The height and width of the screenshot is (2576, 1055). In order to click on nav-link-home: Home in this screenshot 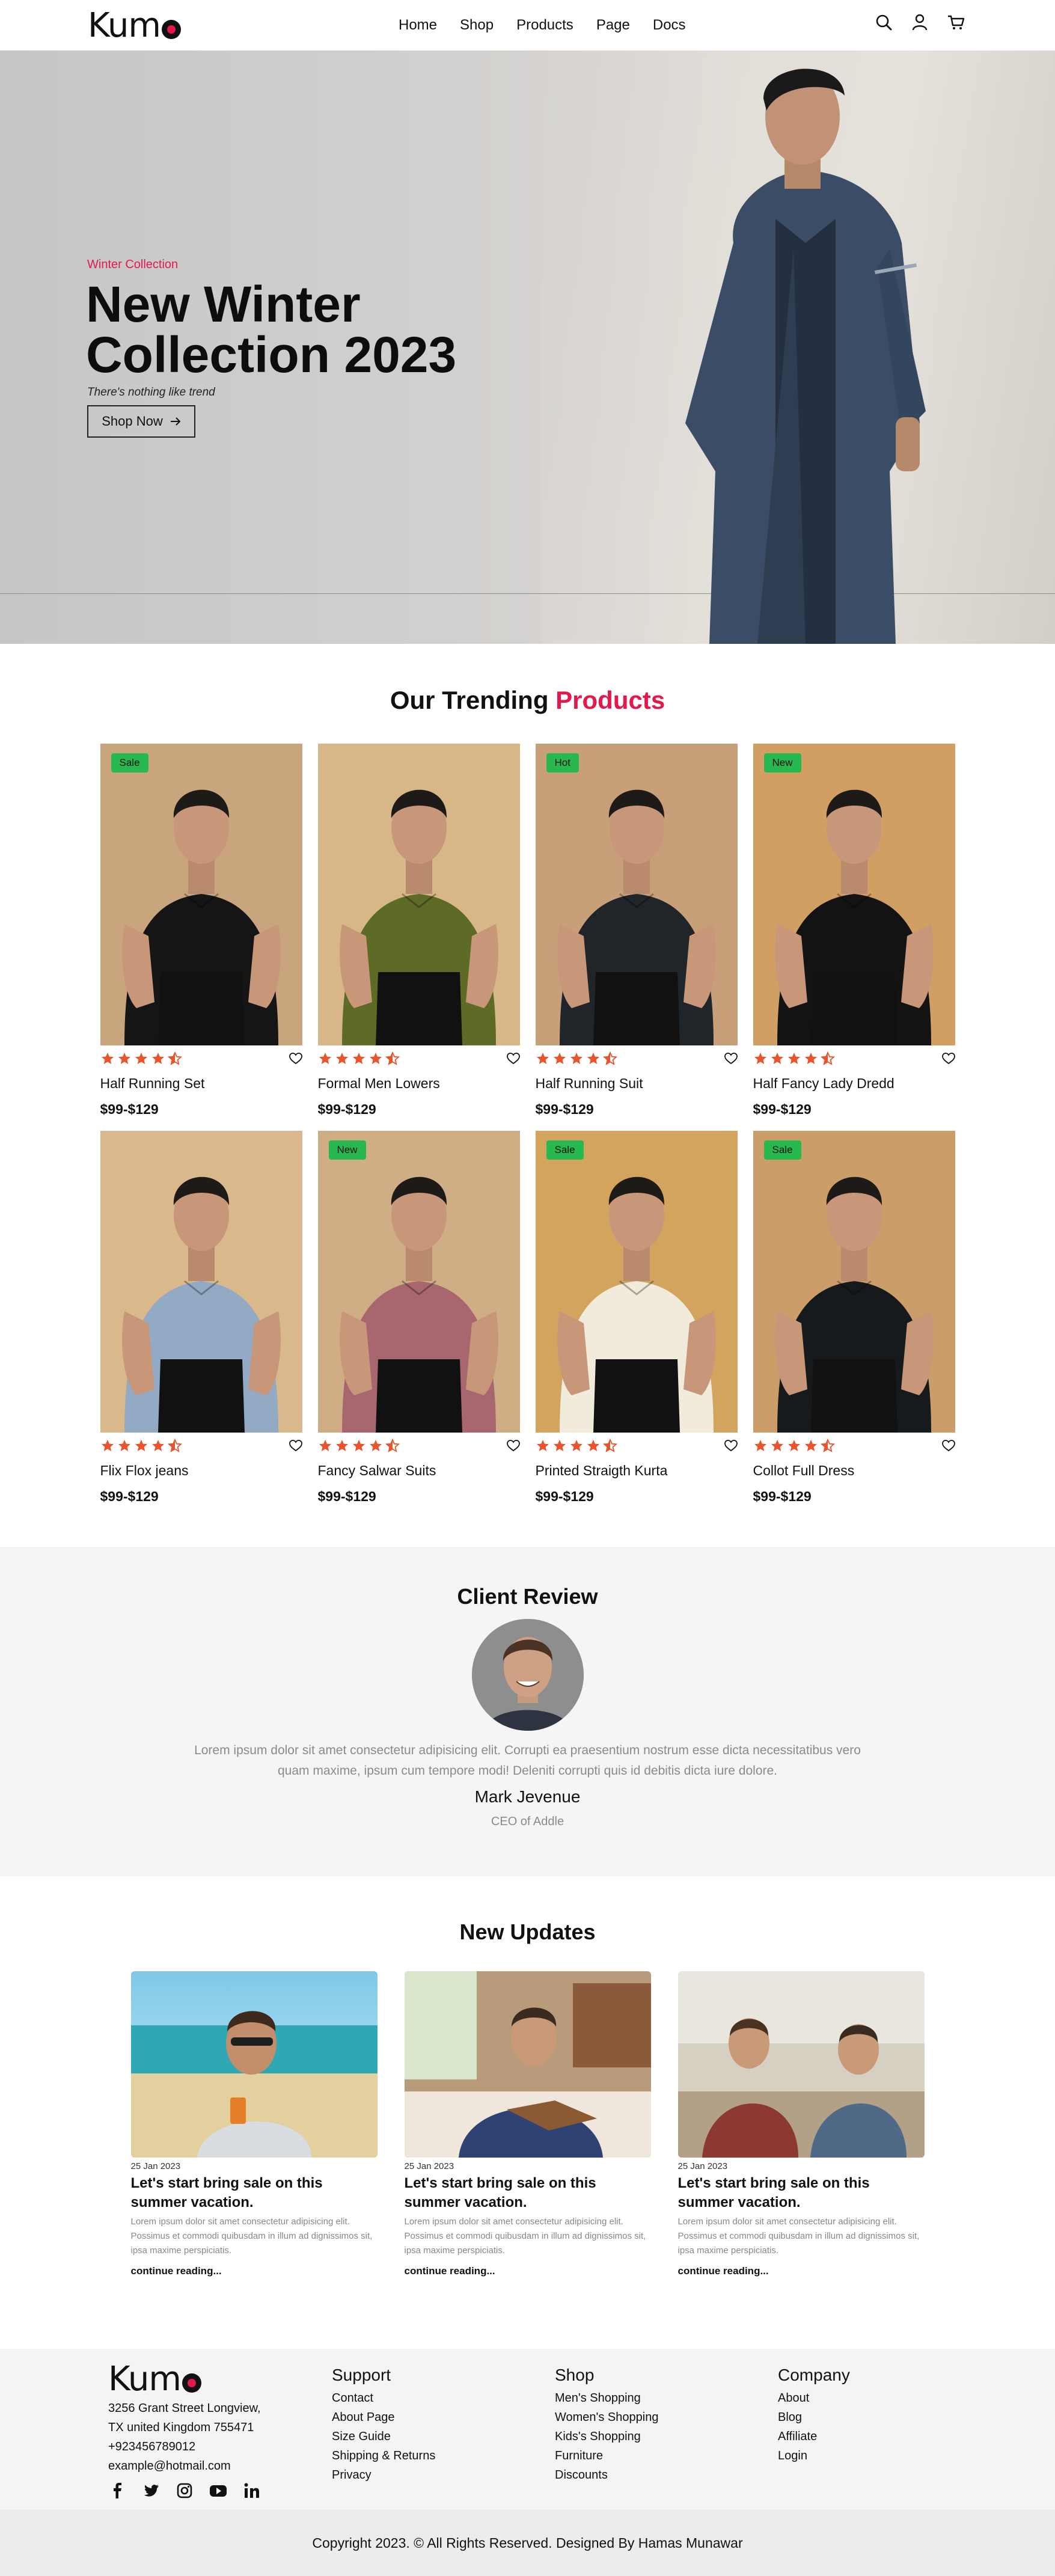, I will do `click(418, 25)`.